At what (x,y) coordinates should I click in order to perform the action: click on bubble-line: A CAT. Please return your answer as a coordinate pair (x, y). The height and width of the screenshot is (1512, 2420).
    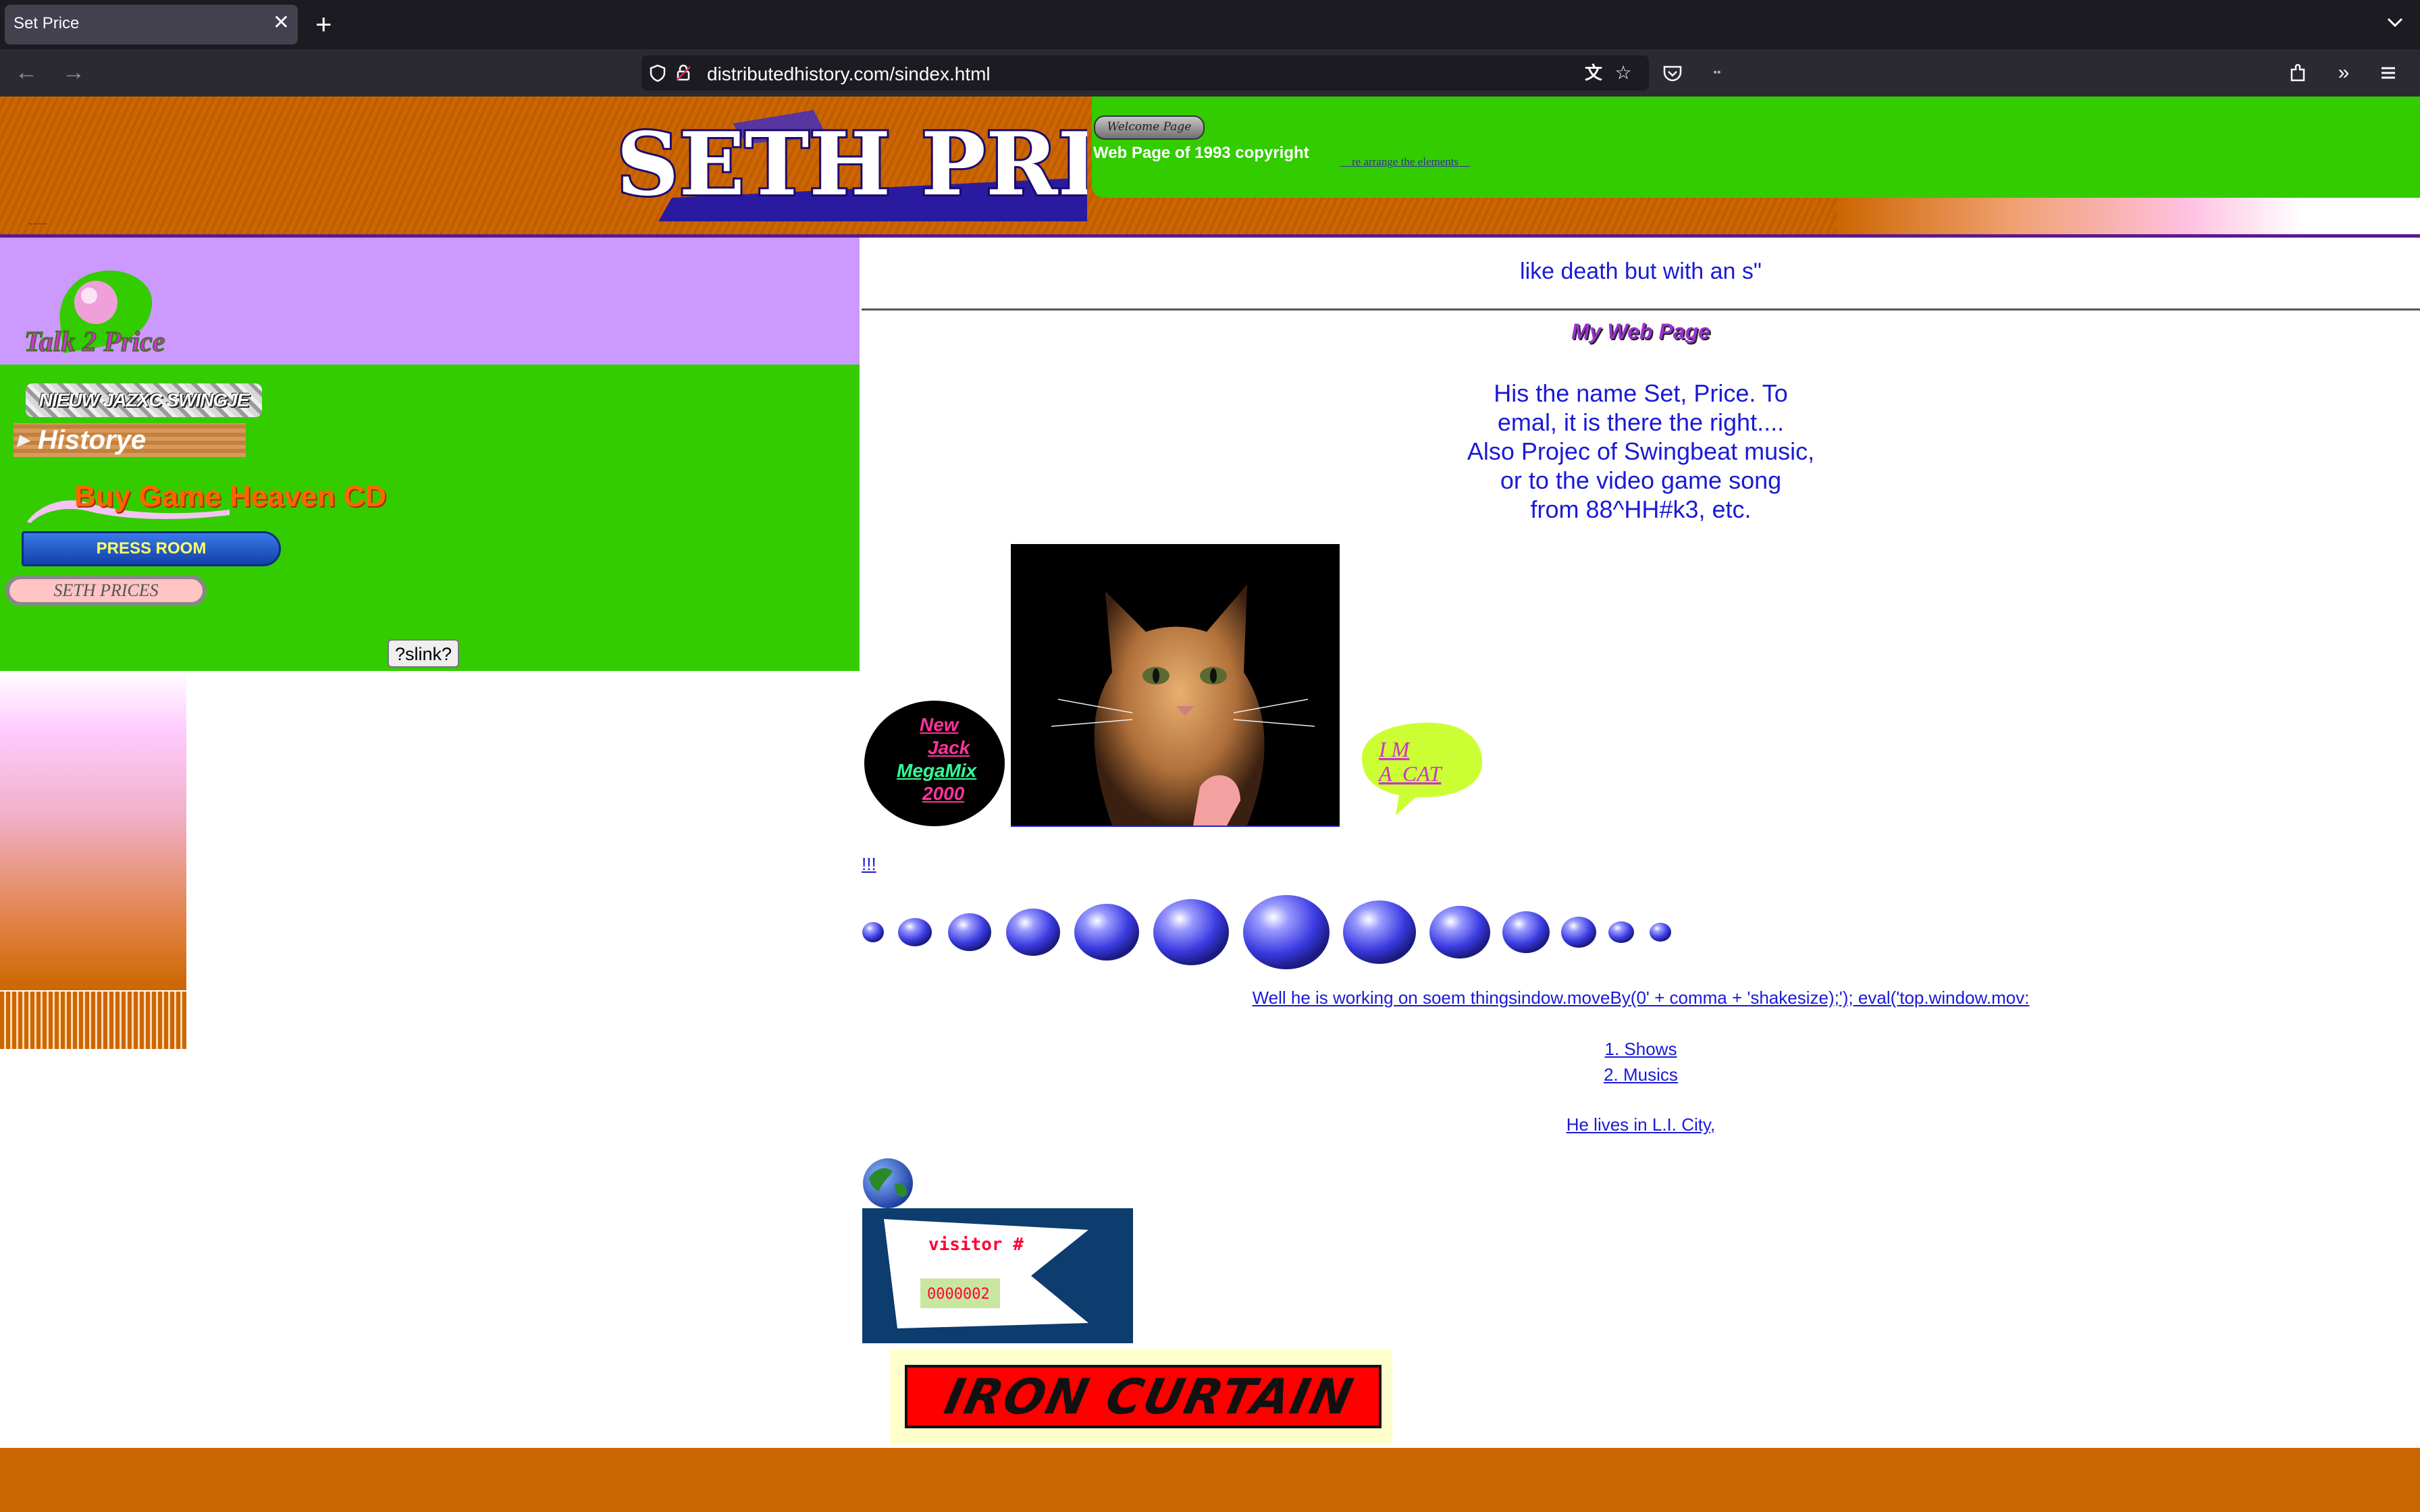
    Looking at the image, I should click on (1410, 773).